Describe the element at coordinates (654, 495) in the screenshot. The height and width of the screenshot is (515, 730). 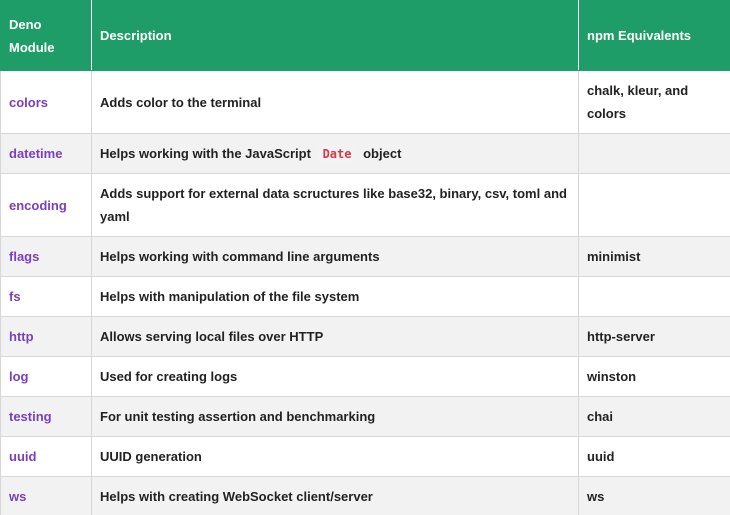
I see `npm-equivalent: ws` at that location.